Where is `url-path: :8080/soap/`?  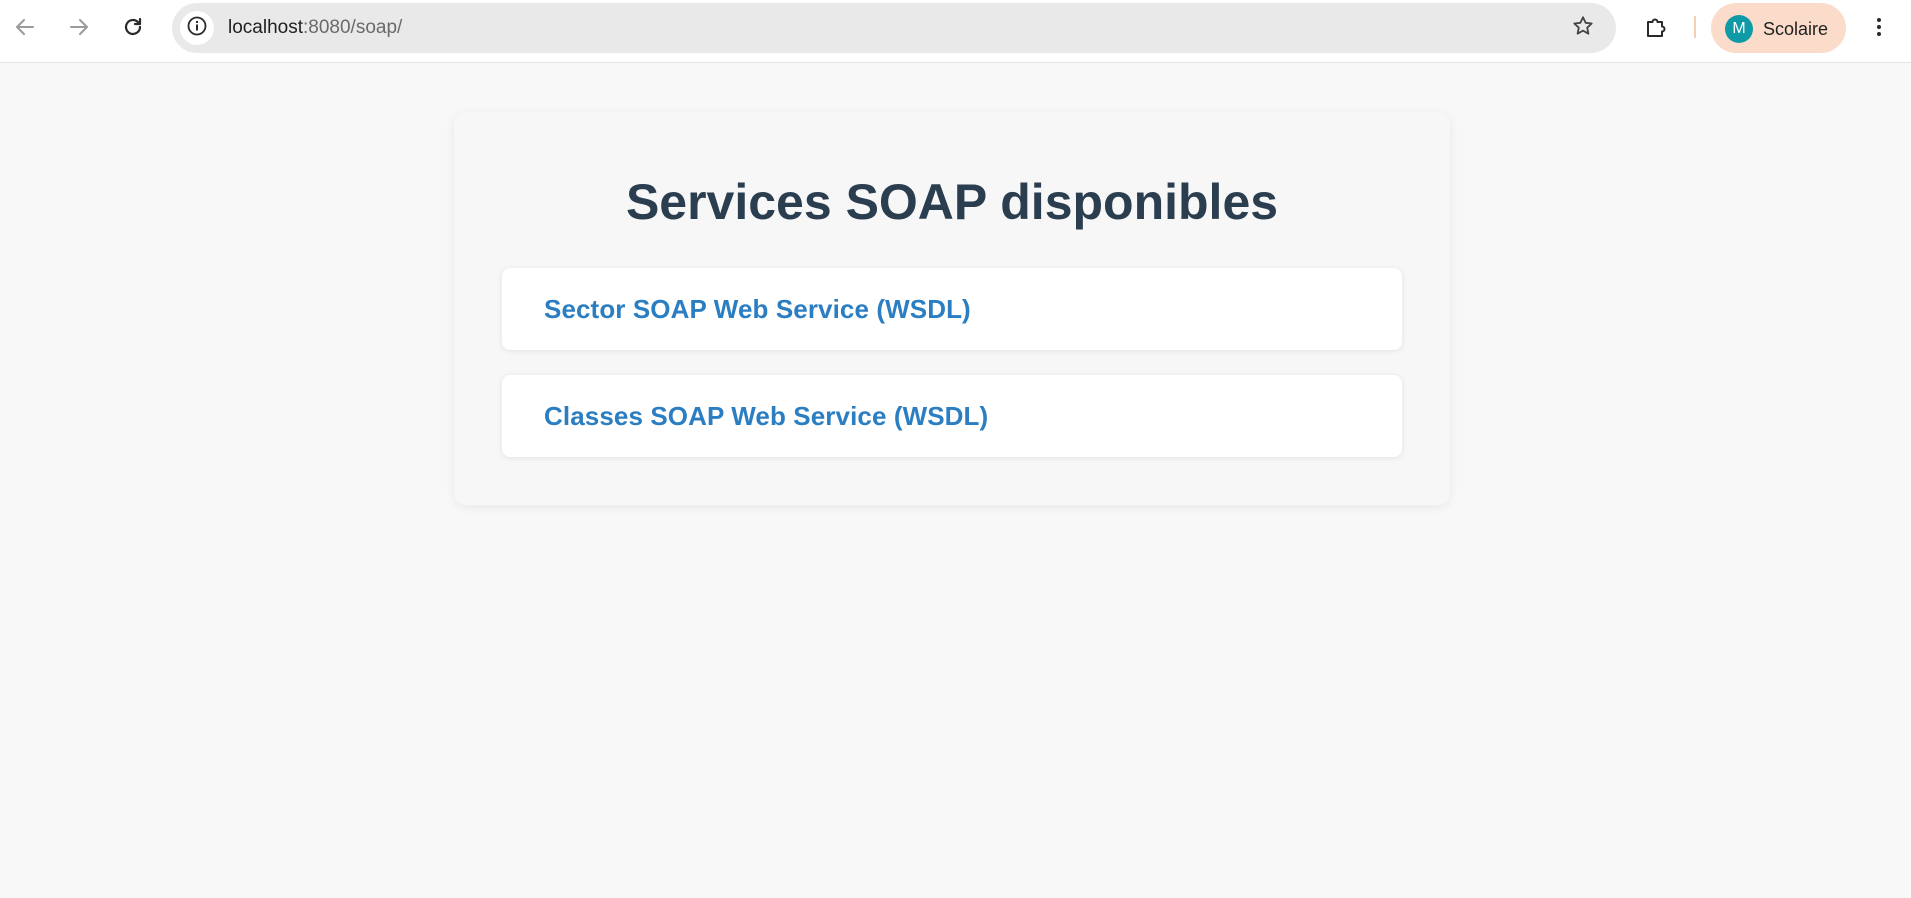 url-path: :8080/soap/ is located at coordinates (353, 27).